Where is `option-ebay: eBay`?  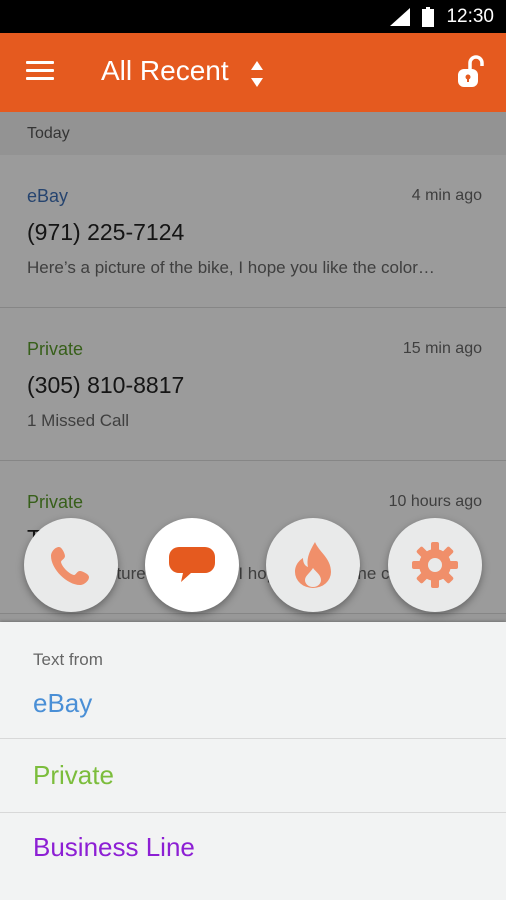 option-ebay: eBay is located at coordinates (253, 713).